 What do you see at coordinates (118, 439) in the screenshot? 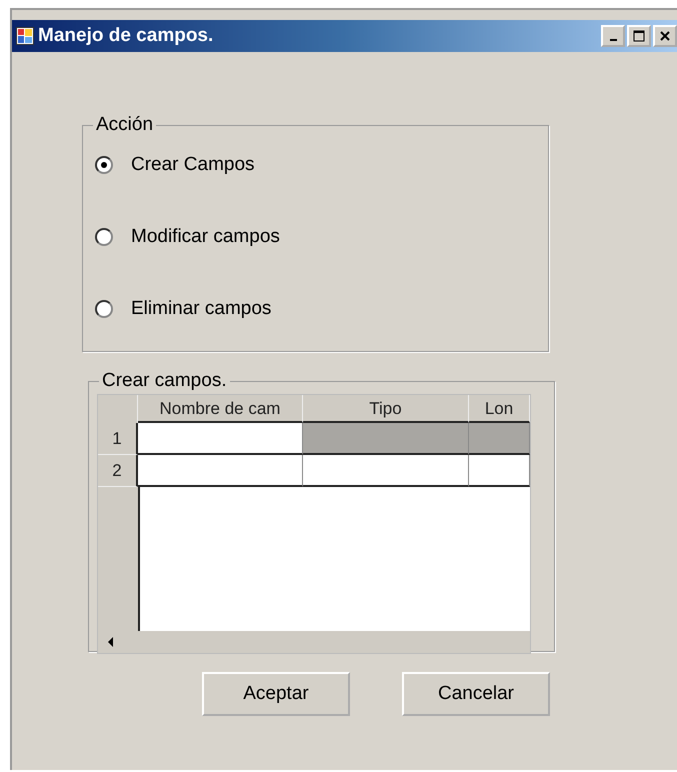
I see `row-header: 1` at bounding box center [118, 439].